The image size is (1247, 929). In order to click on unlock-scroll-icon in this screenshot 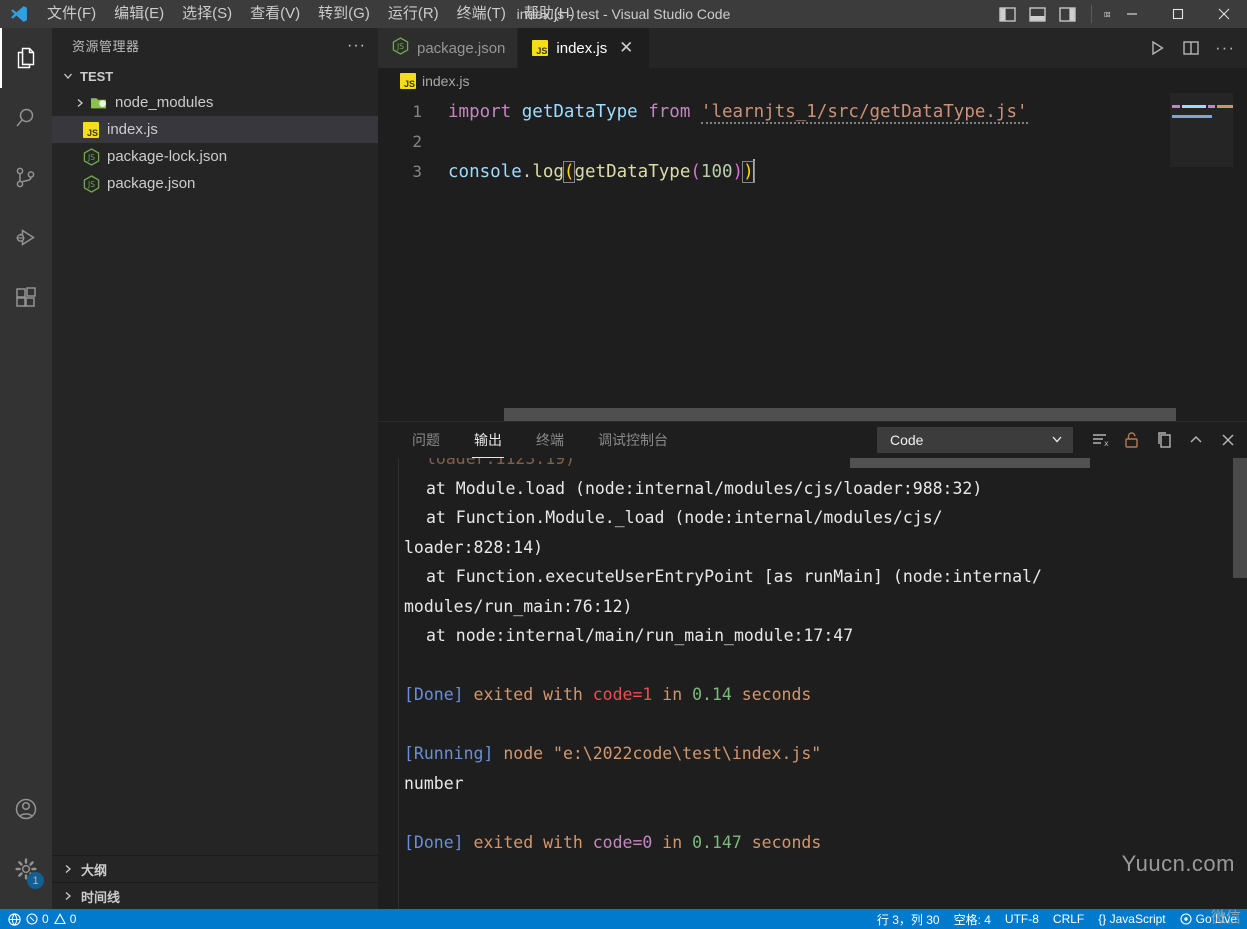, I will do `click(1132, 440)`.